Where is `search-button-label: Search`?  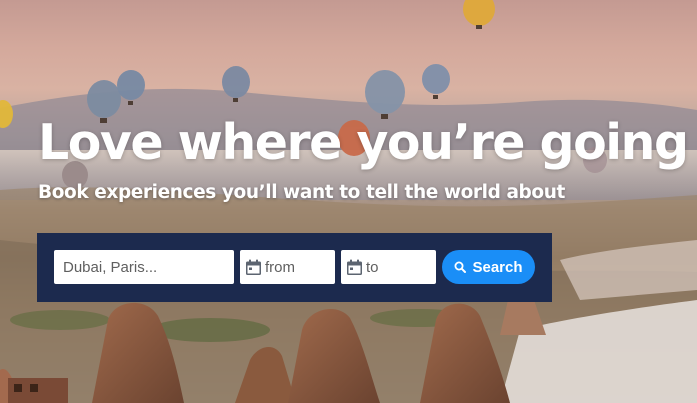
search-button-label: Search is located at coordinates (497, 267).